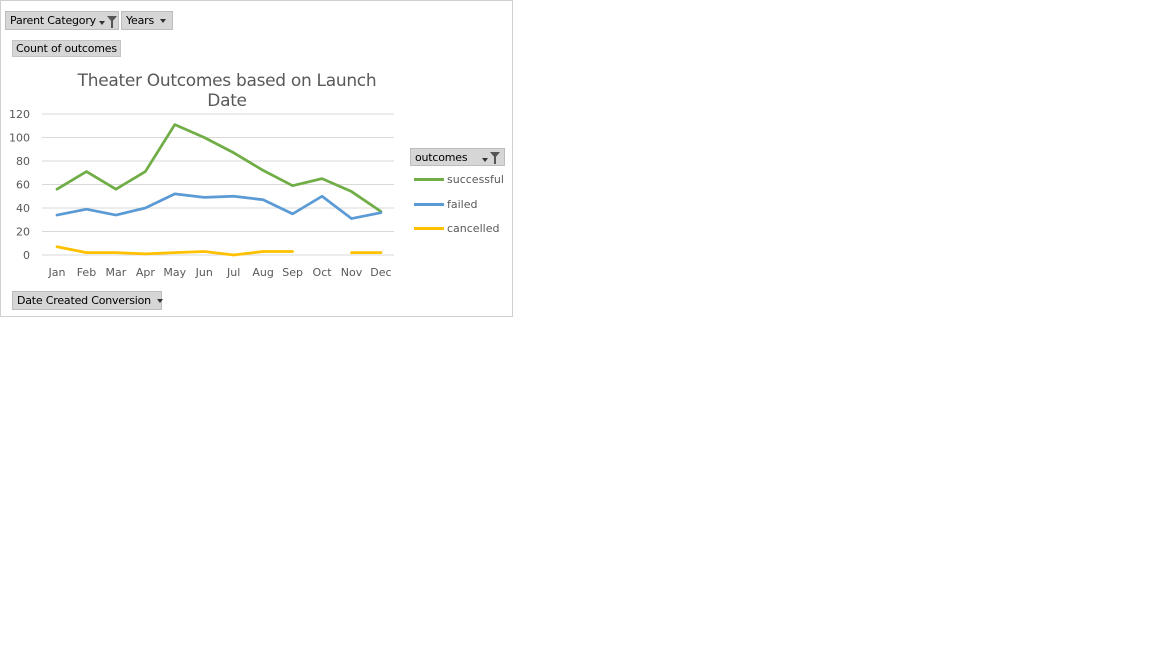 This screenshot has width=1152, height=648. I want to click on legend-entry-successful: successful, so click(459, 179).